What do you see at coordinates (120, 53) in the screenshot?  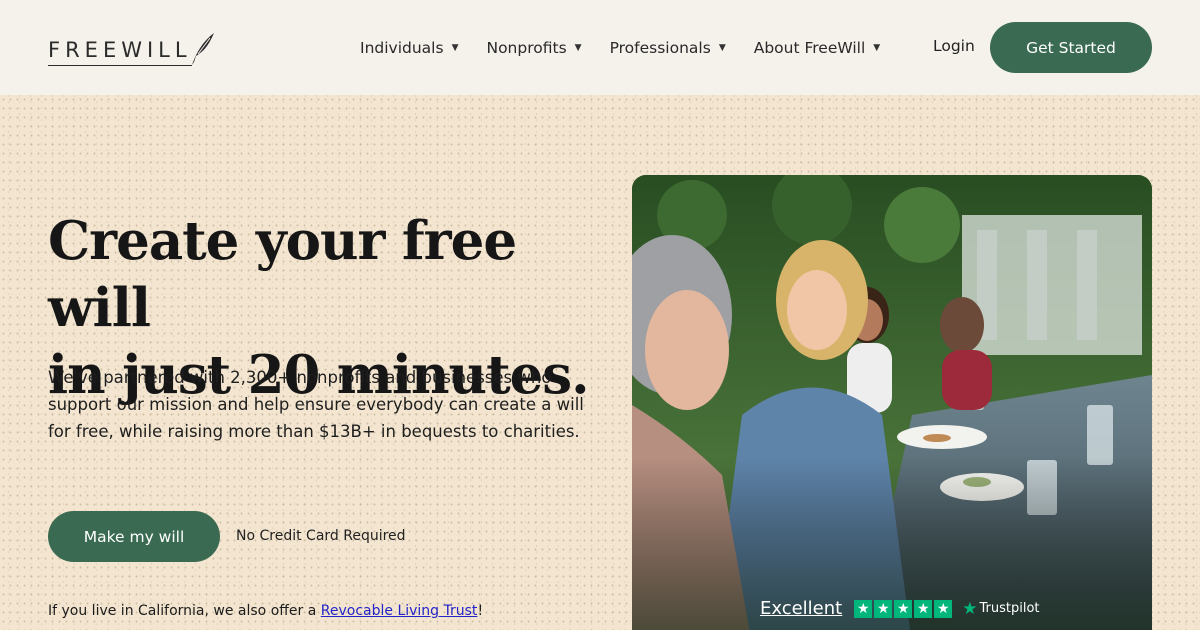 I see `logo-wordmark: FREEWILL` at bounding box center [120, 53].